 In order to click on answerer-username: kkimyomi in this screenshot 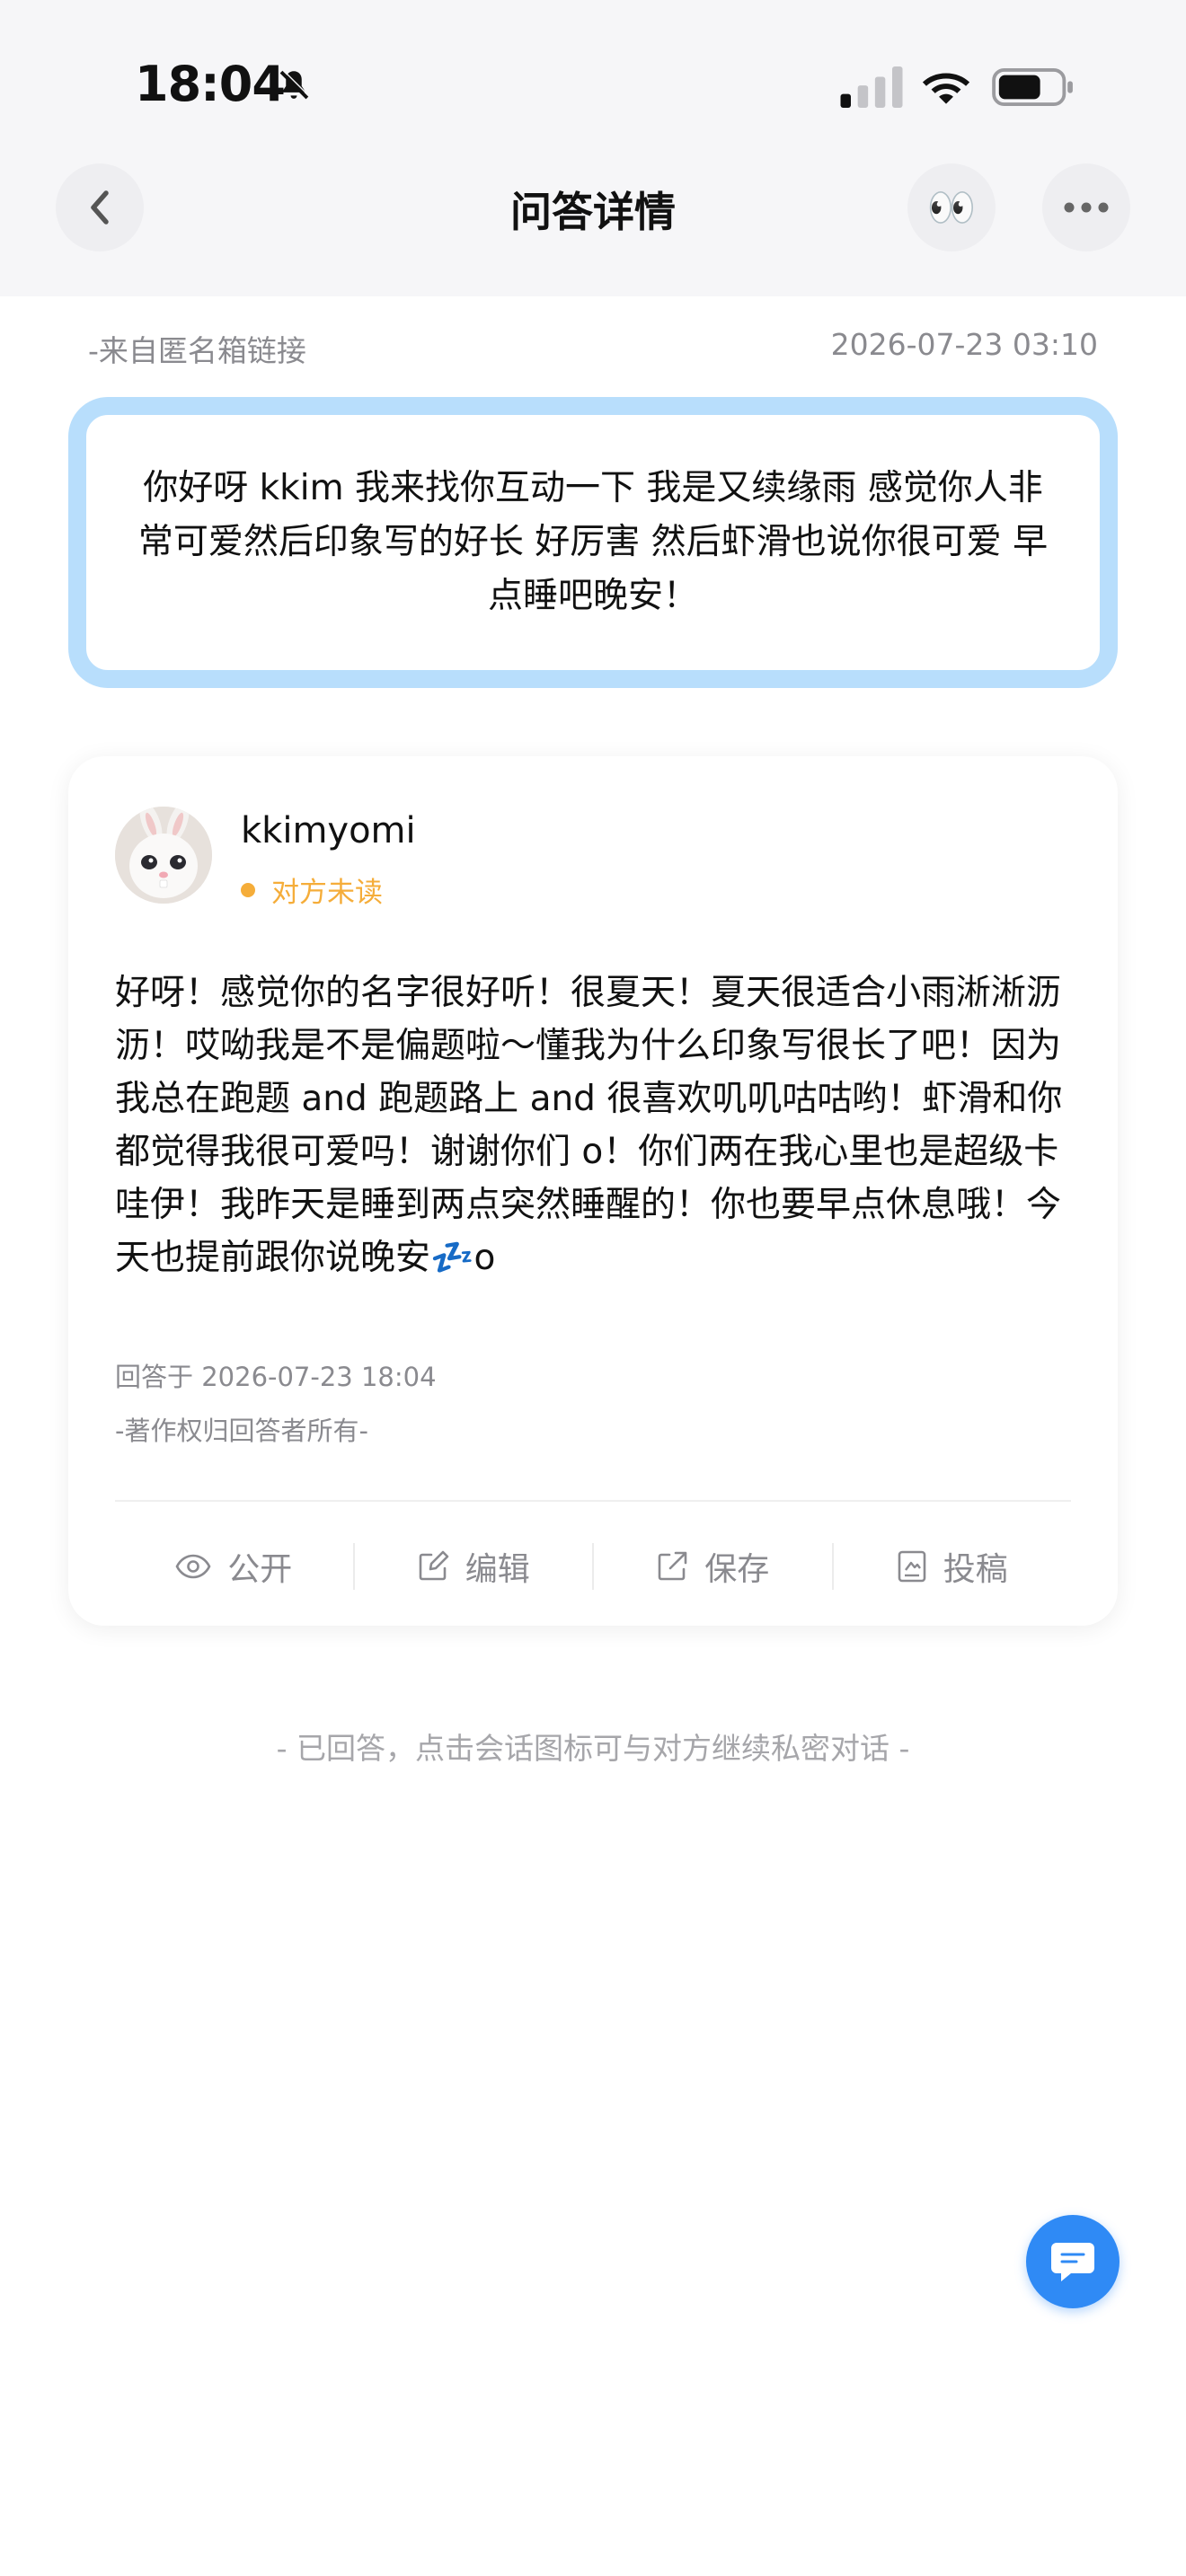, I will do `click(328, 830)`.